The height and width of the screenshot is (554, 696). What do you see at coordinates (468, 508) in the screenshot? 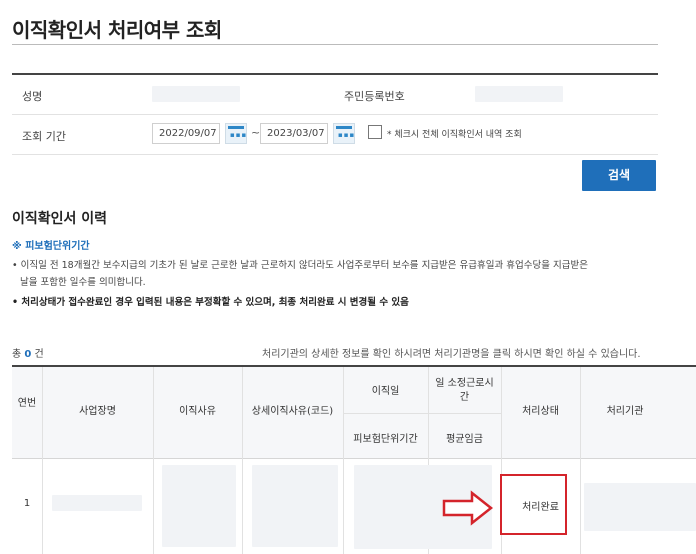
I see `arrow-right-icon` at bounding box center [468, 508].